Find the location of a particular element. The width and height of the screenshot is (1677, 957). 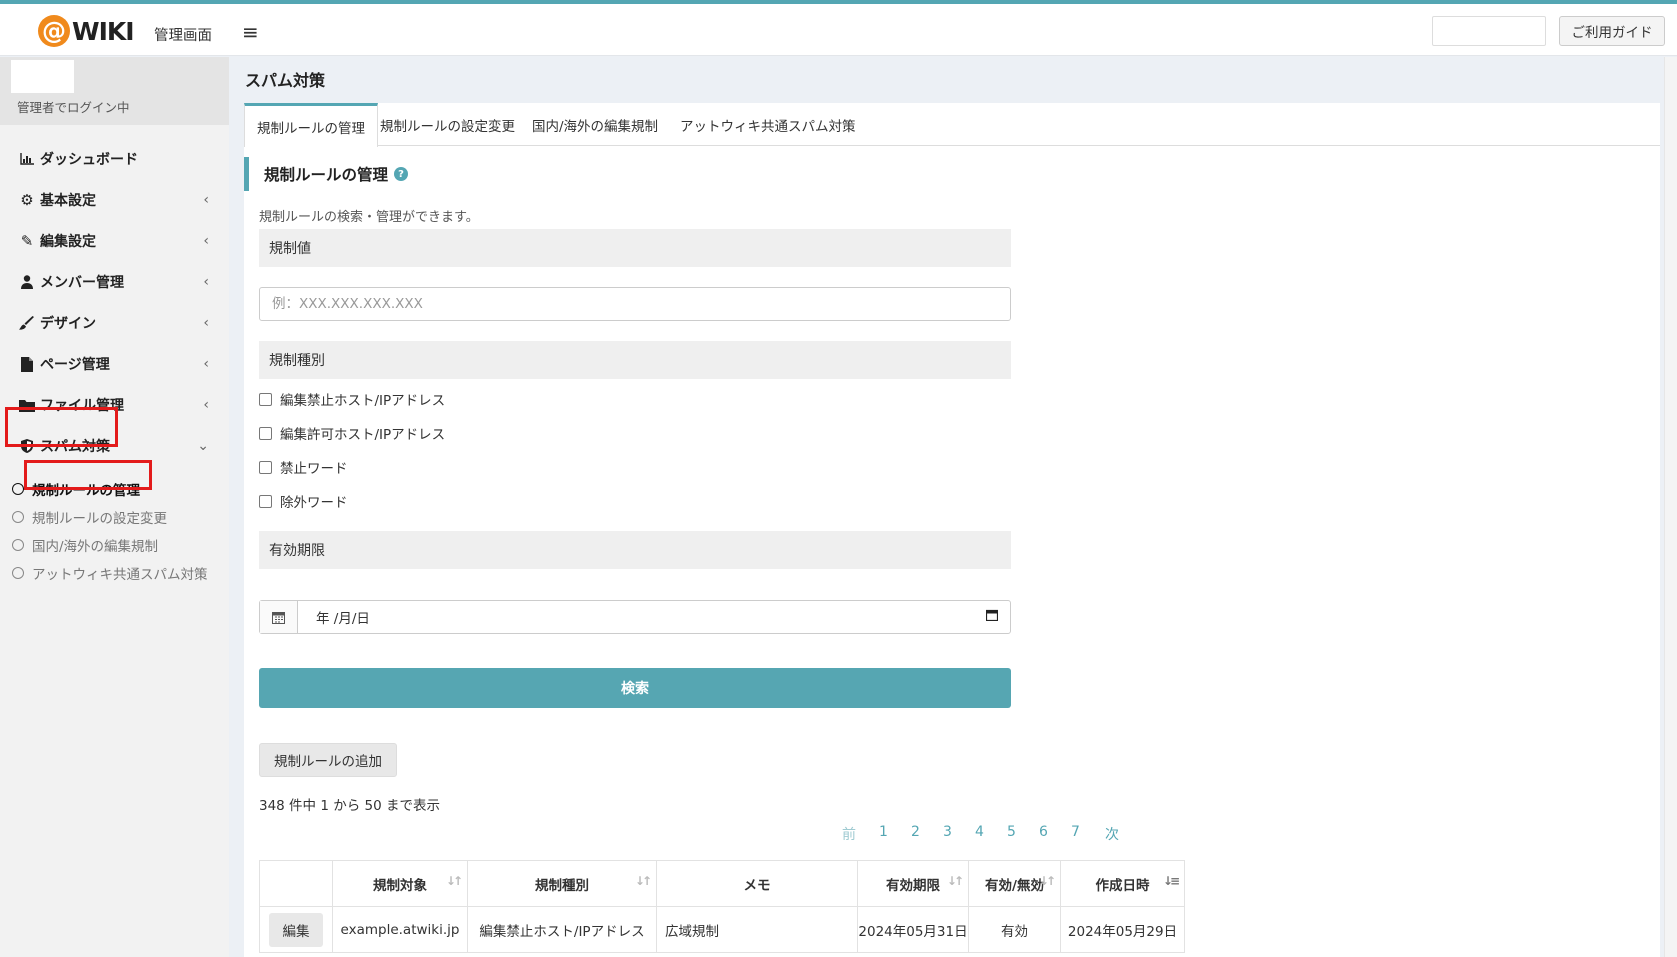

checkbox-banned-word: 禁止ワード is located at coordinates (303, 467).